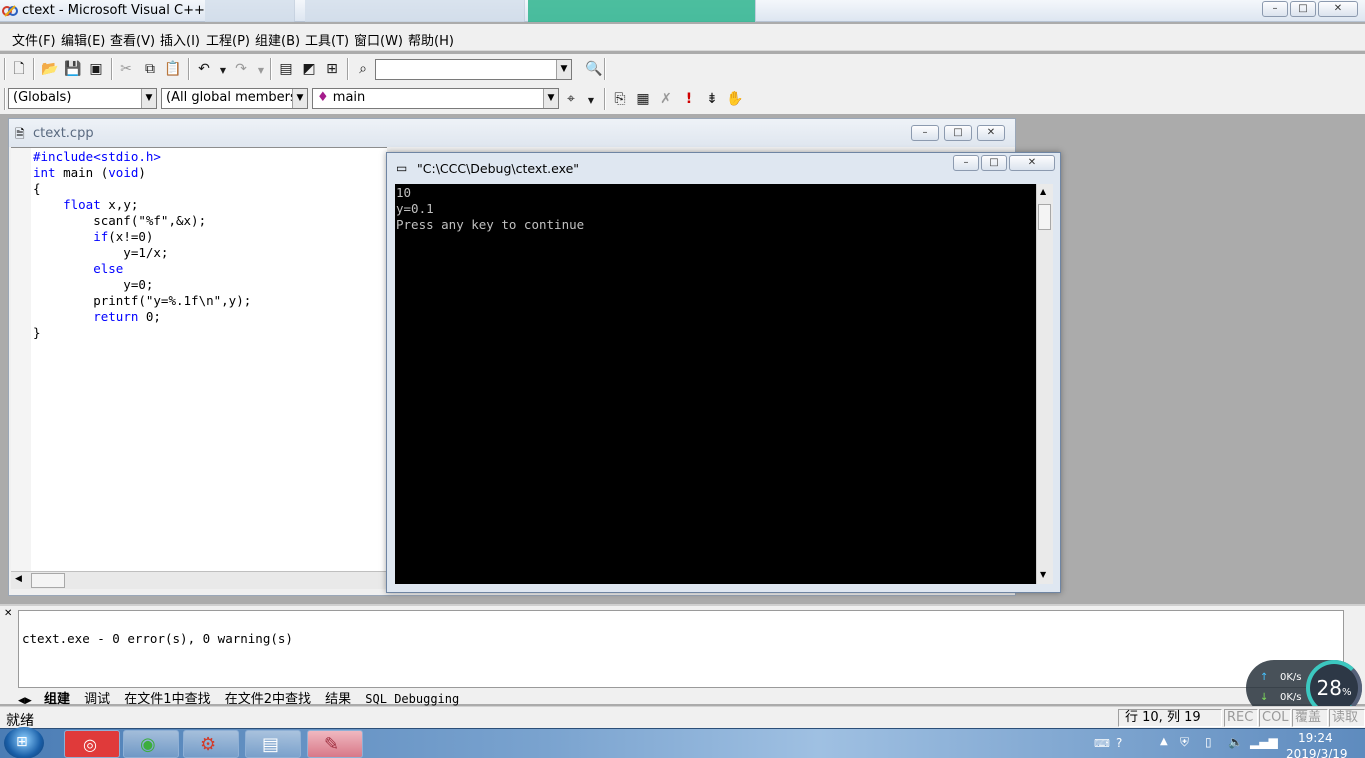 The width and height of the screenshot is (1365, 758). I want to click on copy-icon: ⧉, so click(150, 69).